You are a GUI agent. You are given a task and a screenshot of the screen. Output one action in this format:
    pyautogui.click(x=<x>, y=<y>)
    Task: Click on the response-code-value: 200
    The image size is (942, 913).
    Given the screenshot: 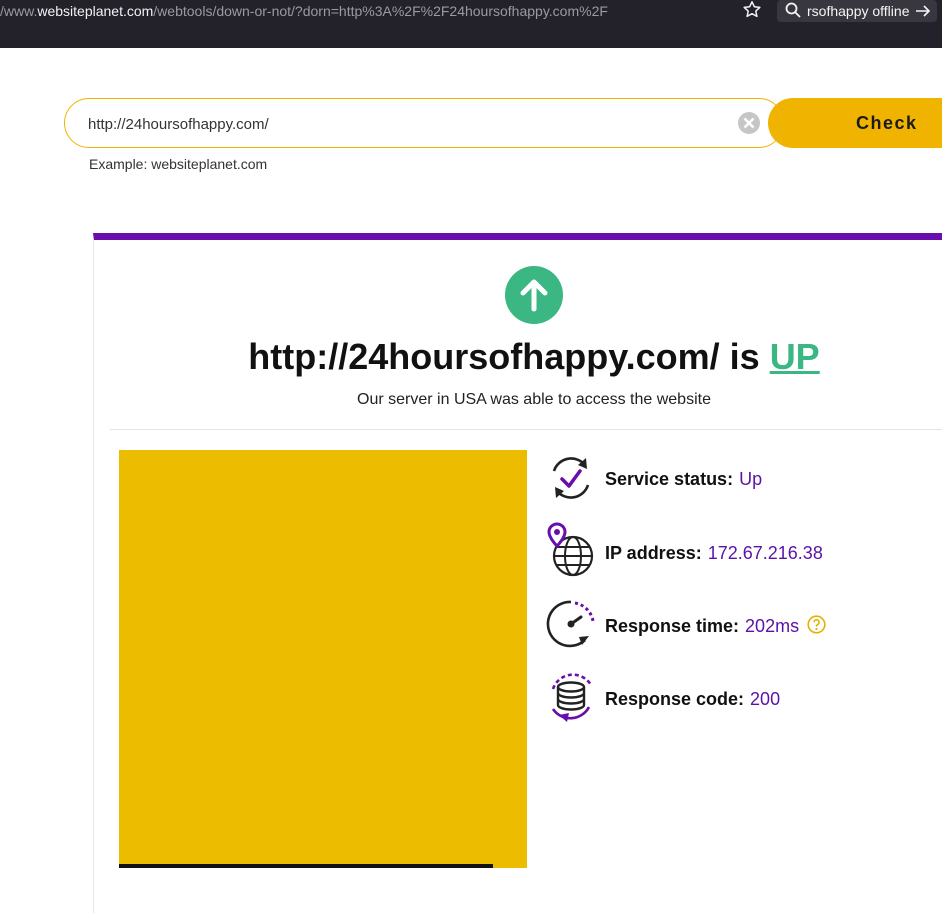 What is the action you would take?
    pyautogui.click(x=765, y=699)
    